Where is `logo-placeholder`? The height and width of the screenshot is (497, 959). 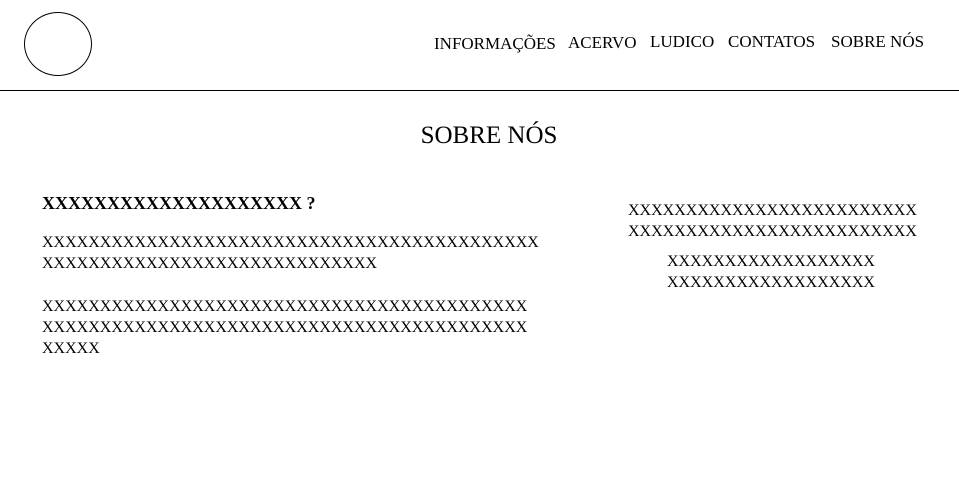 logo-placeholder is located at coordinates (58, 44).